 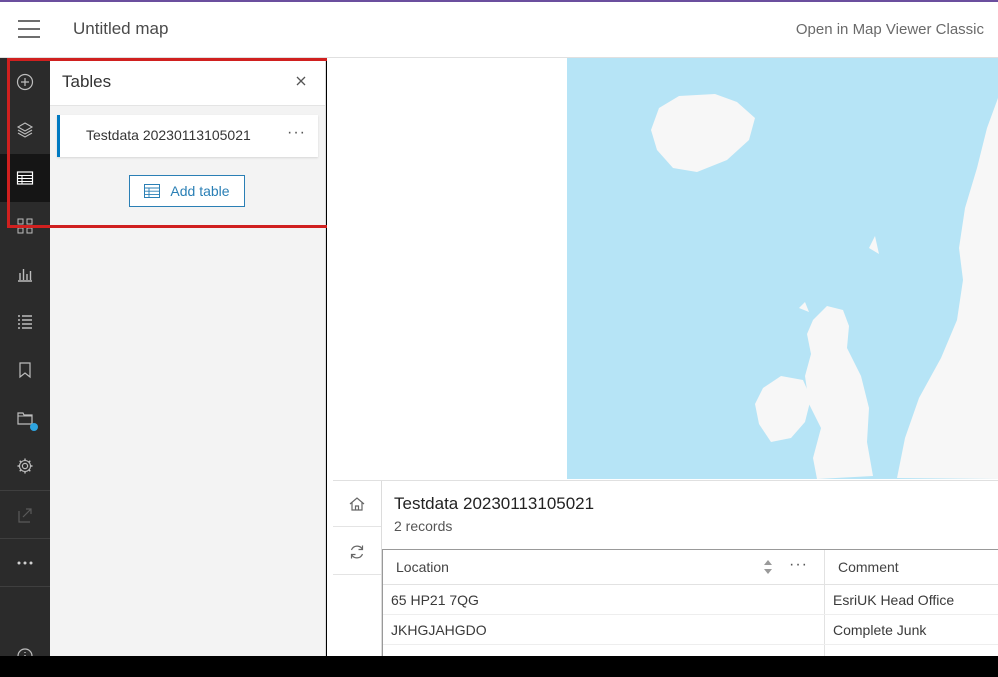 I want to click on charts-button, so click(x=25, y=274).